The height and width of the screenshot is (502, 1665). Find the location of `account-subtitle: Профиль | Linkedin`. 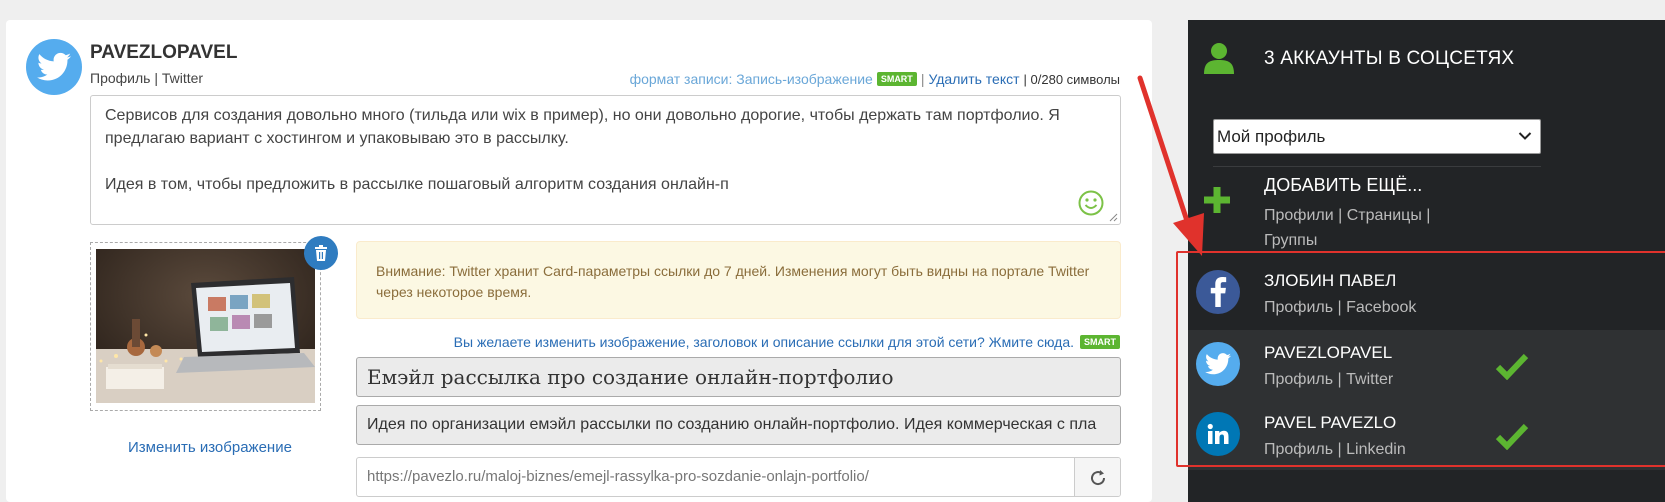

account-subtitle: Профиль | Linkedin is located at coordinates (1335, 449).